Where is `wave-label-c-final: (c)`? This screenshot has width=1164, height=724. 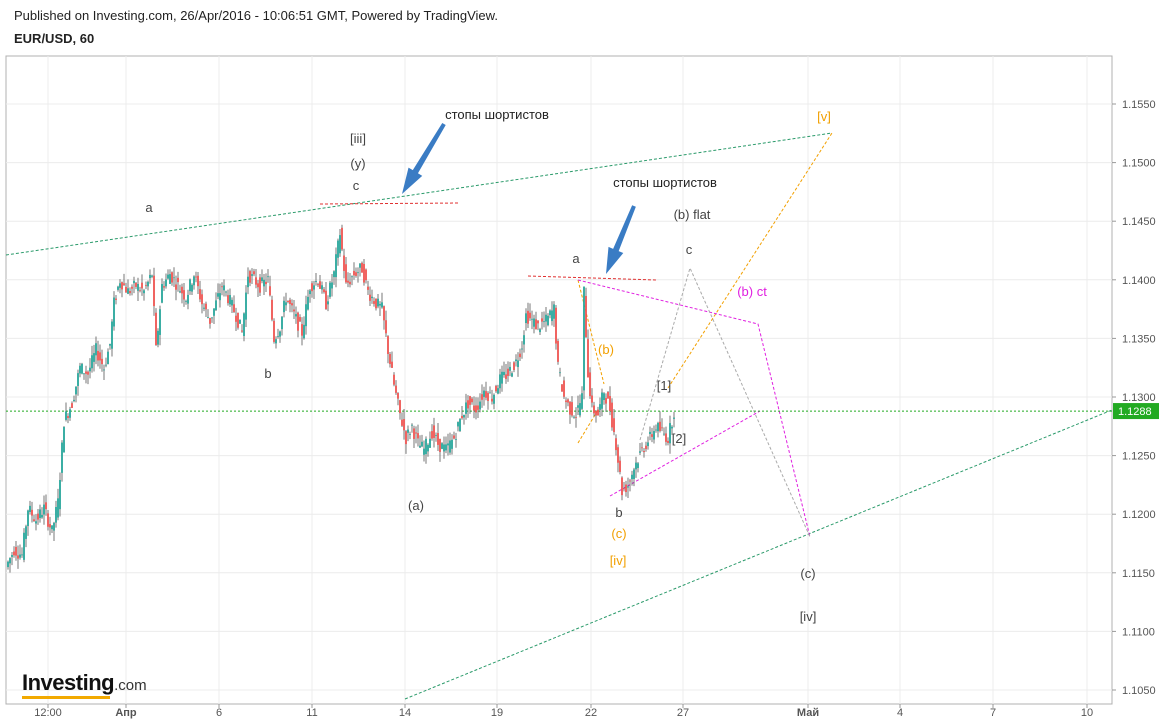
wave-label-c-final: (c) is located at coordinates (807, 573).